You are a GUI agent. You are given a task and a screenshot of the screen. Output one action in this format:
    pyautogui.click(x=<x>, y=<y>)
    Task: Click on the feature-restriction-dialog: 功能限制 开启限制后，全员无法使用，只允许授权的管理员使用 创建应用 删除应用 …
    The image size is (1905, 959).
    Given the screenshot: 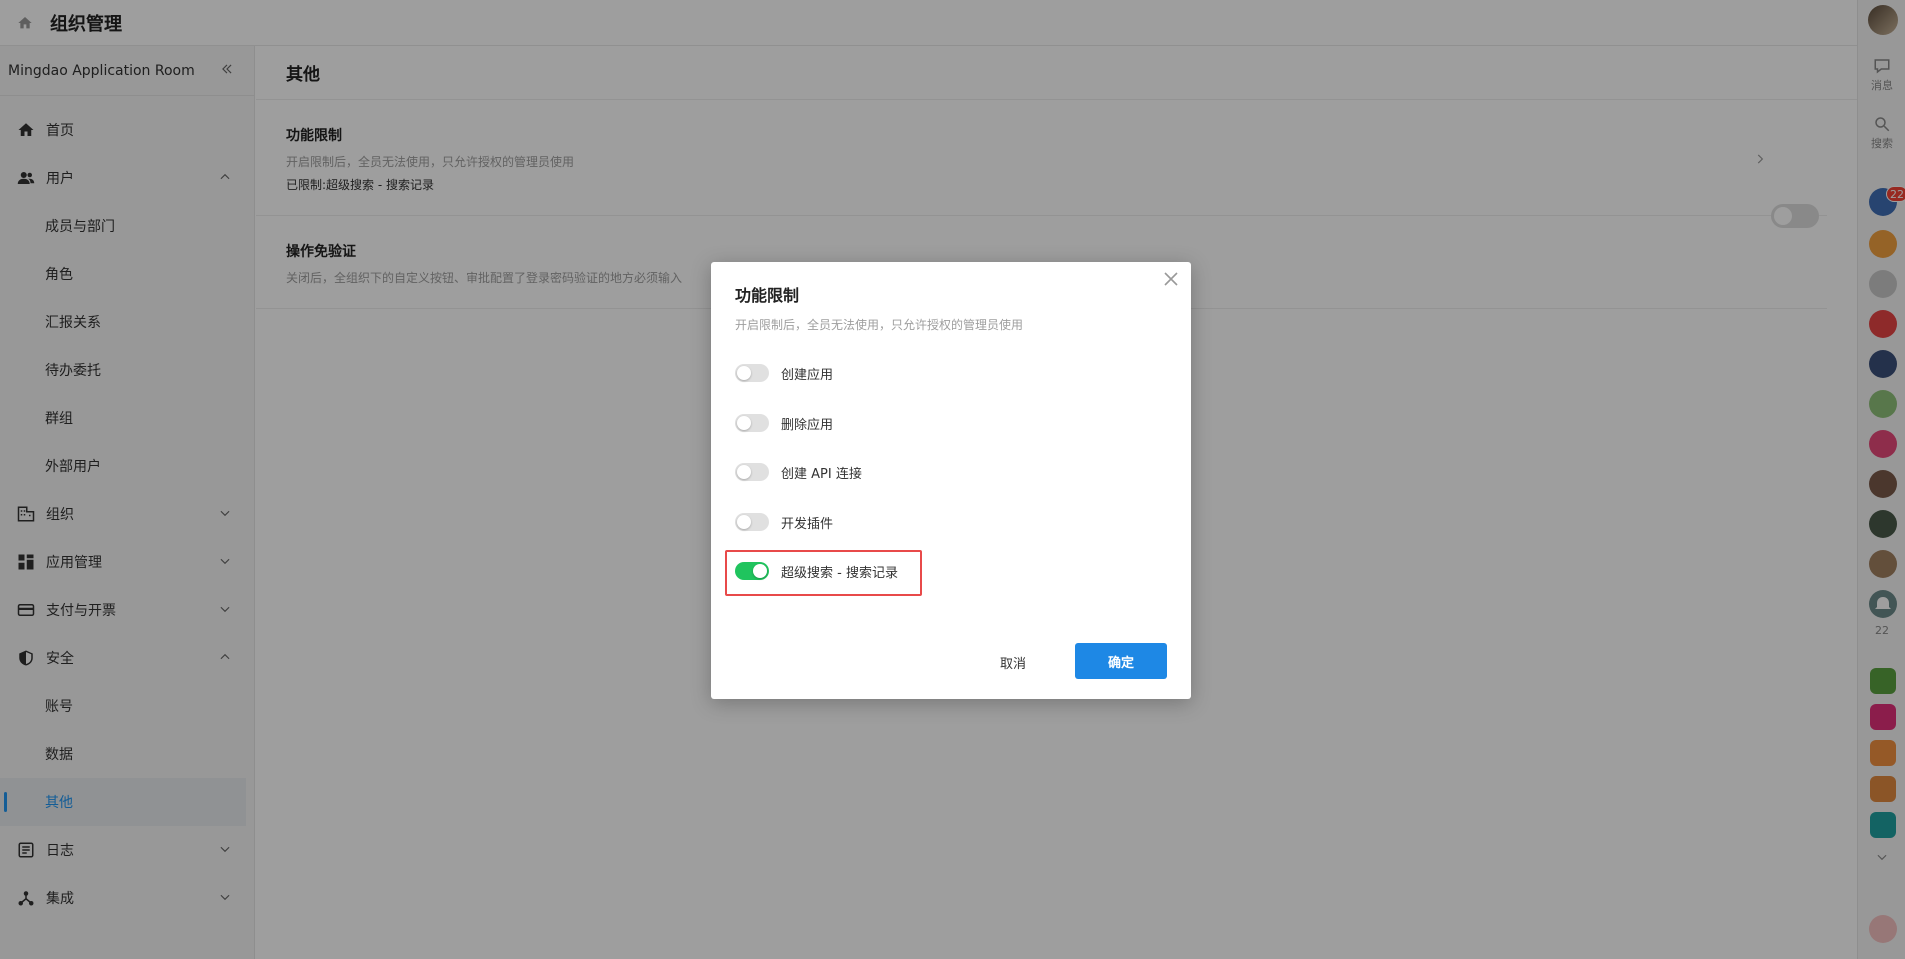 What is the action you would take?
    pyautogui.click(x=951, y=480)
    